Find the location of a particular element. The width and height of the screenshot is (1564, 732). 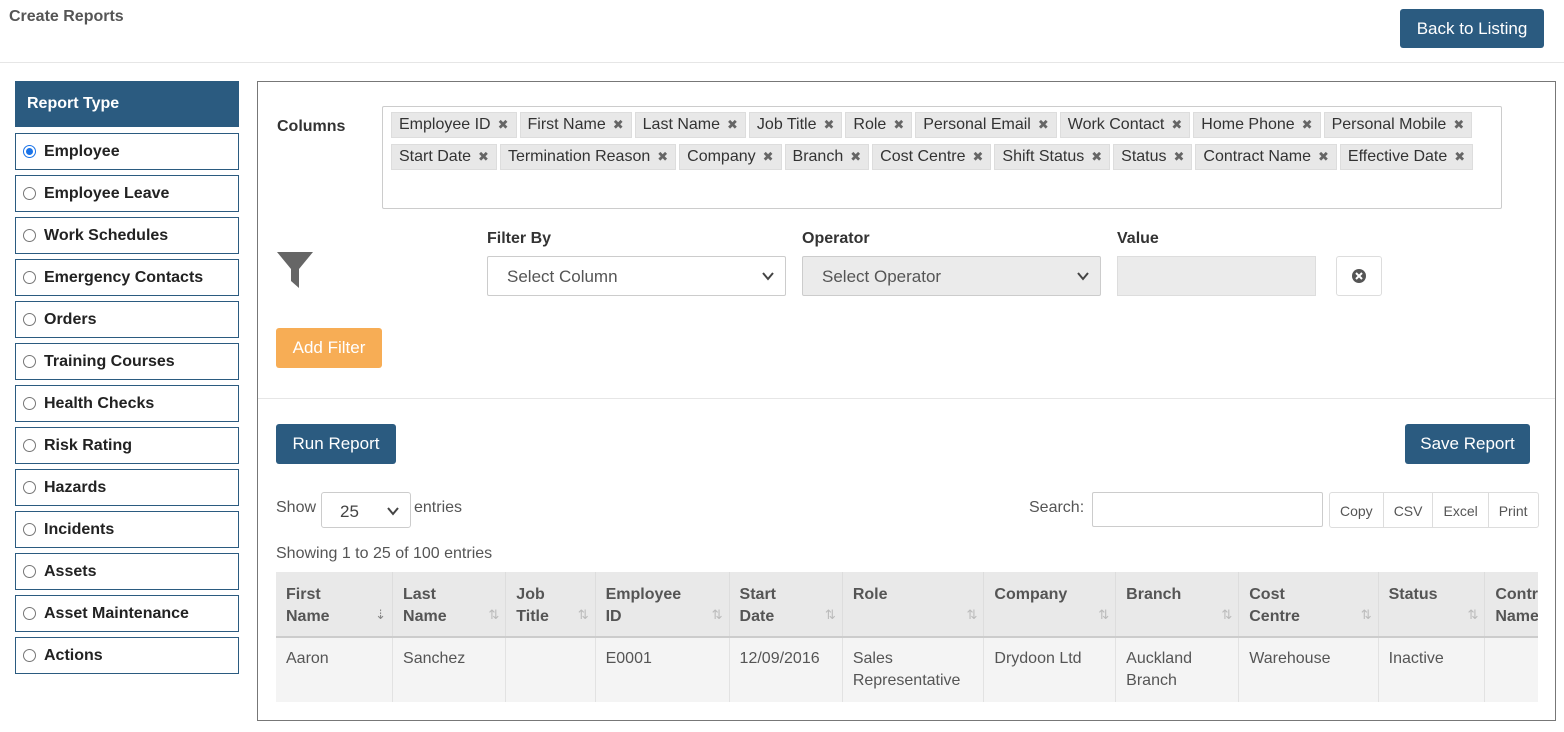

column-header: First Name ⇣ is located at coordinates (335, 605).